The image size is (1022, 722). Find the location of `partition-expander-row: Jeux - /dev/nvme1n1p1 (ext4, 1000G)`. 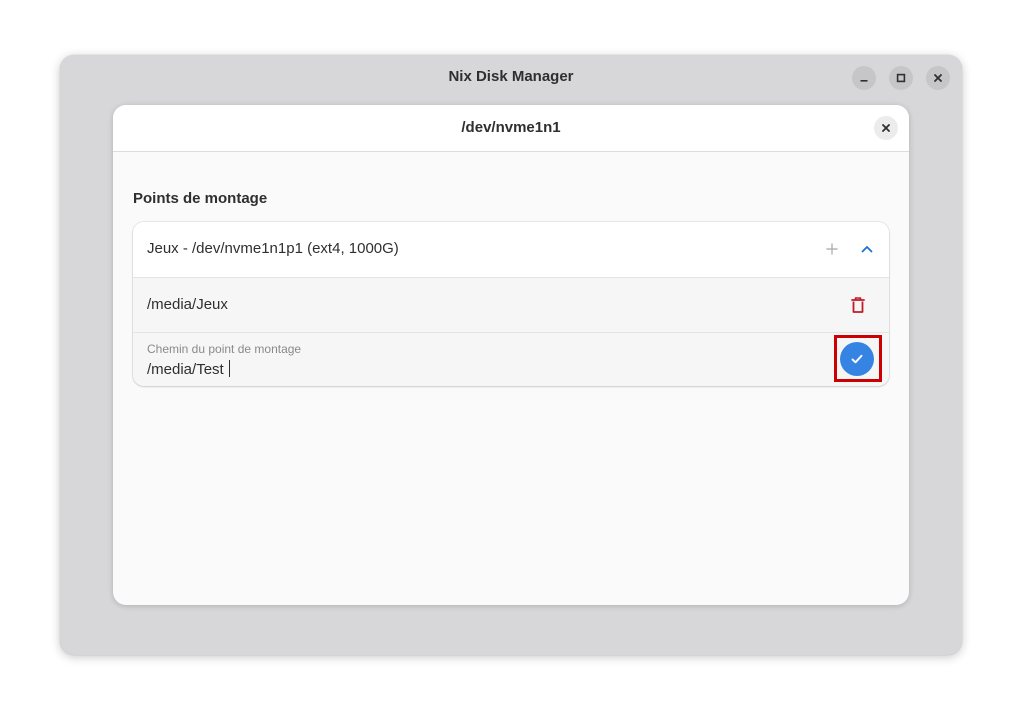

partition-expander-row: Jeux - /dev/nvme1n1p1 (ext4, 1000G) is located at coordinates (511, 249).